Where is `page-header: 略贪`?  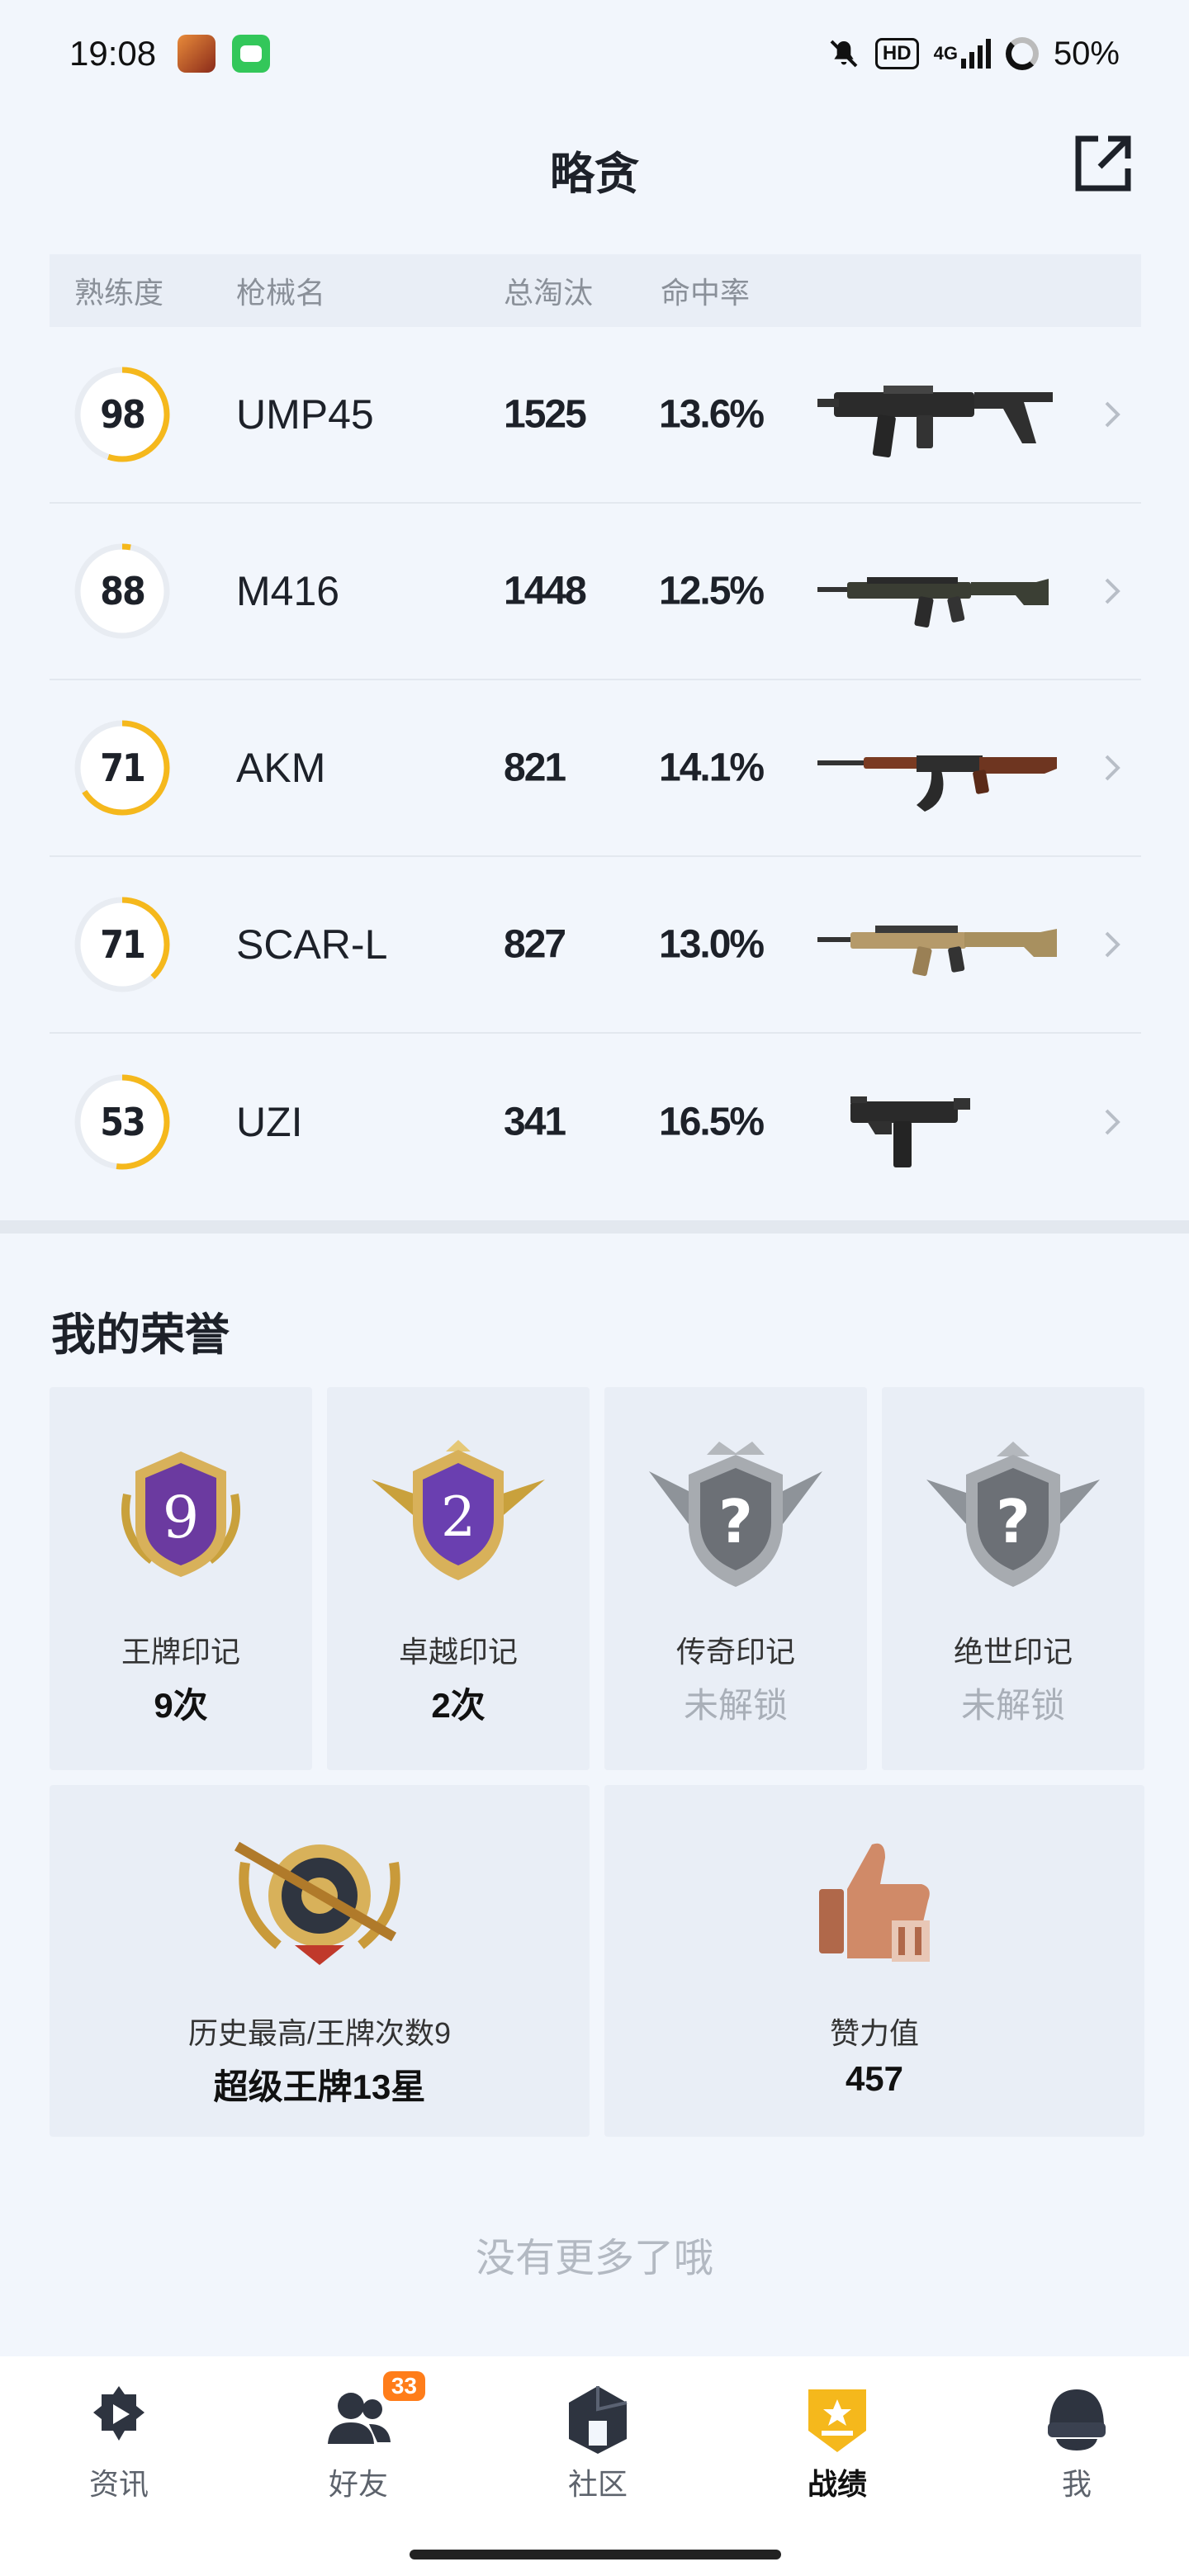 page-header: 略贪 is located at coordinates (594, 165).